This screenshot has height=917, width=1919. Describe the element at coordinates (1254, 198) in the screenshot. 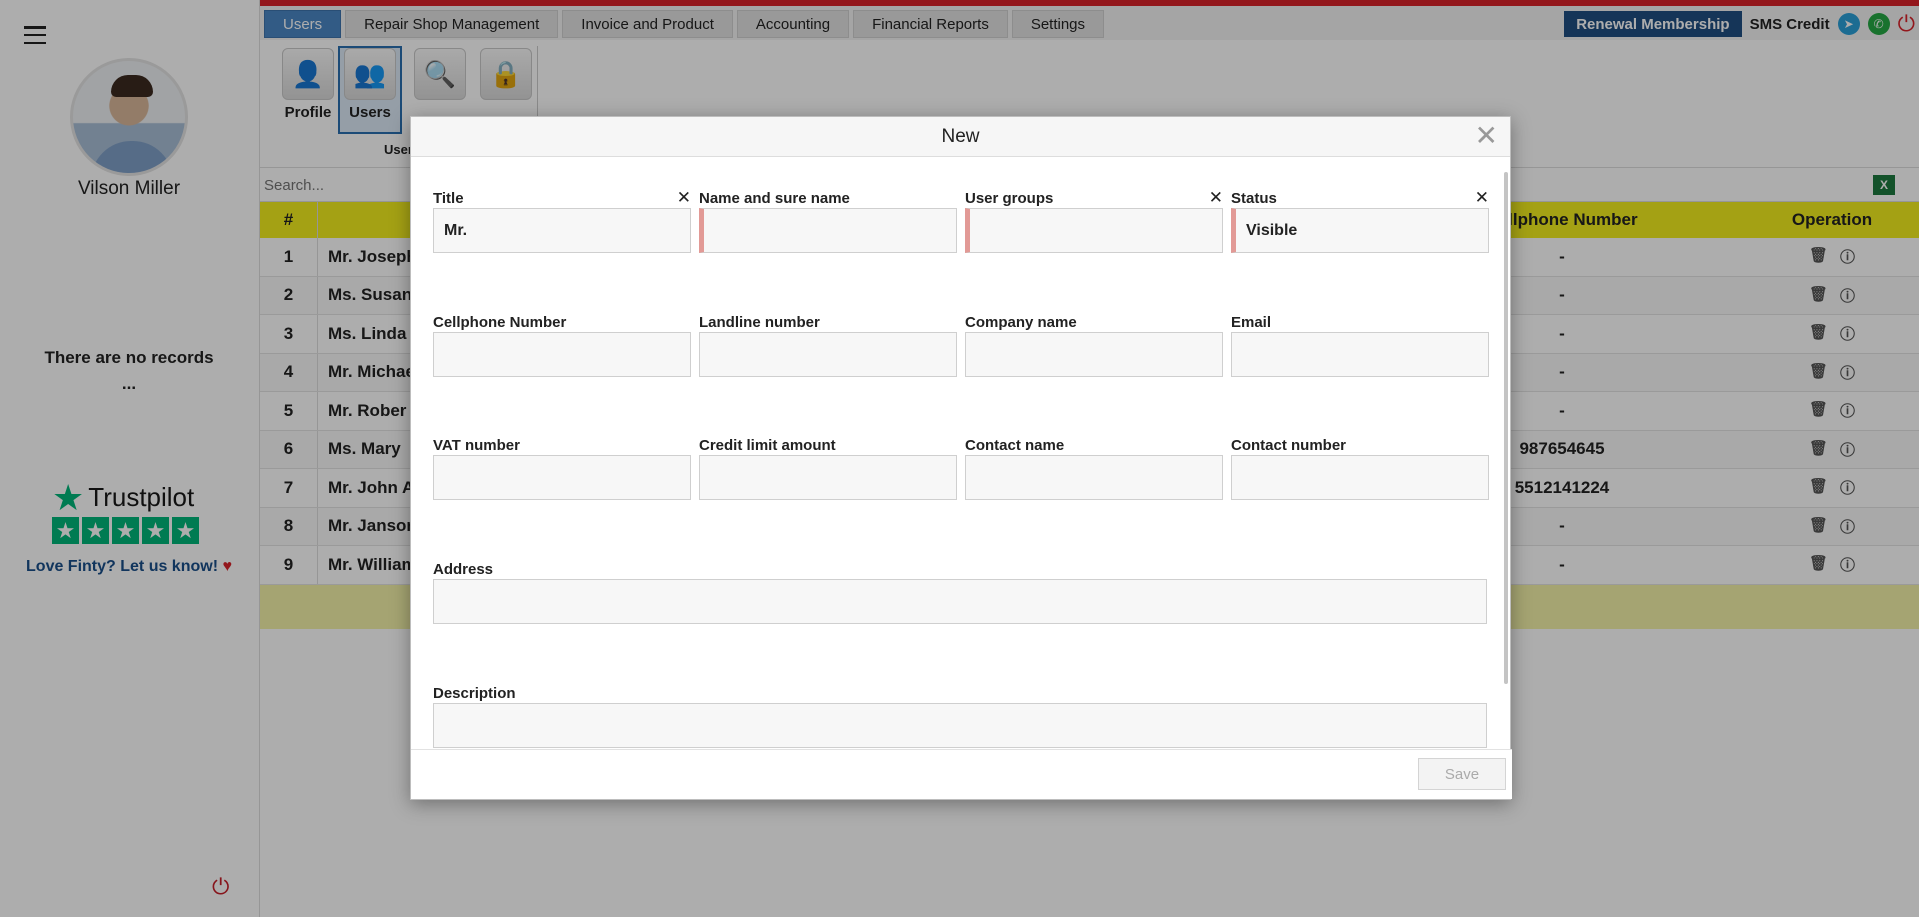

I see `status-label: Status` at that location.